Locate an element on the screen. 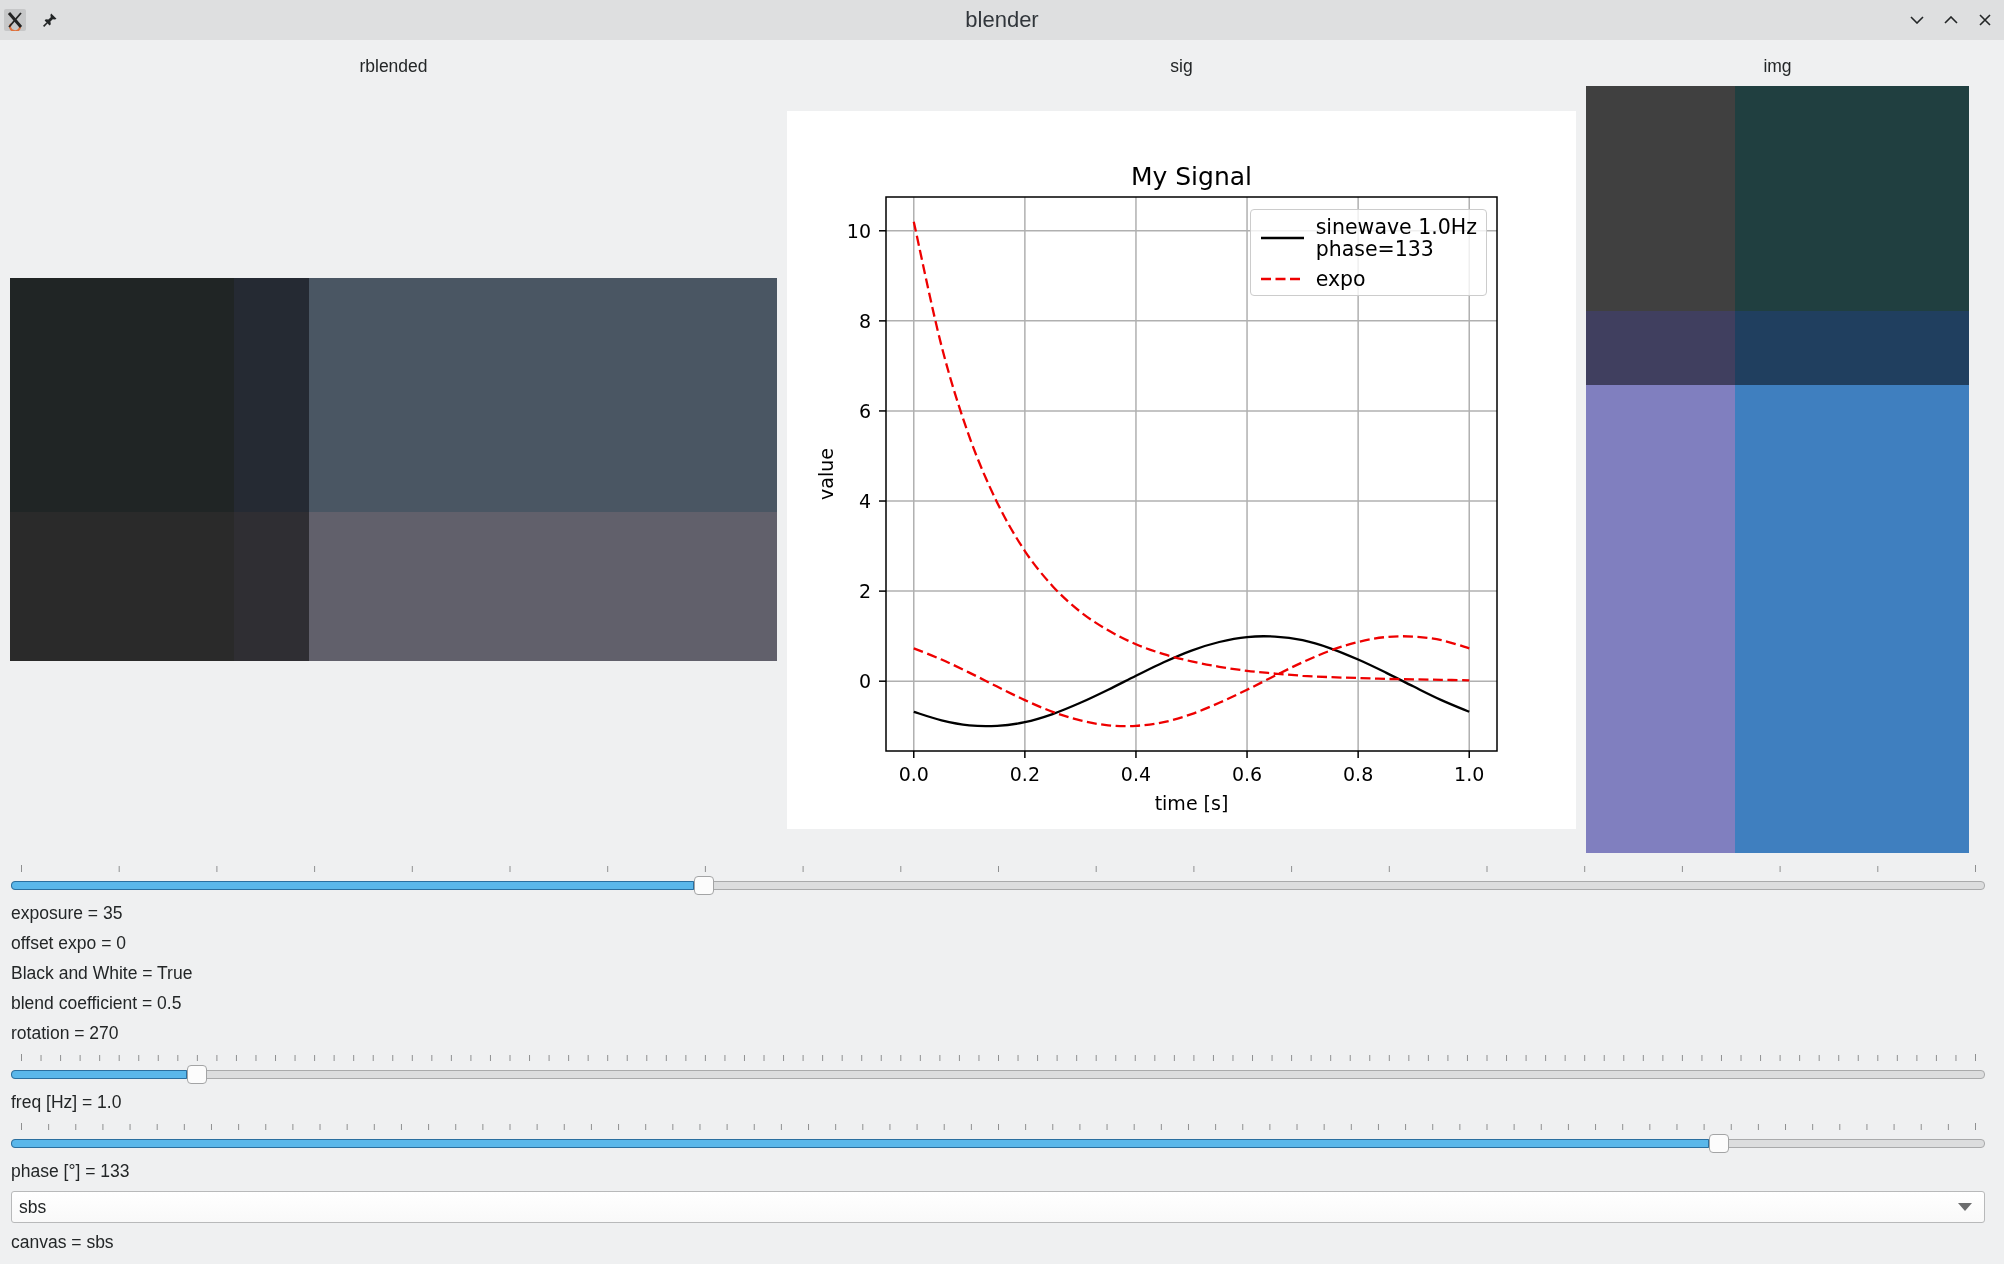 The height and width of the screenshot is (1264, 2004). pin-icon is located at coordinates (50, 20).